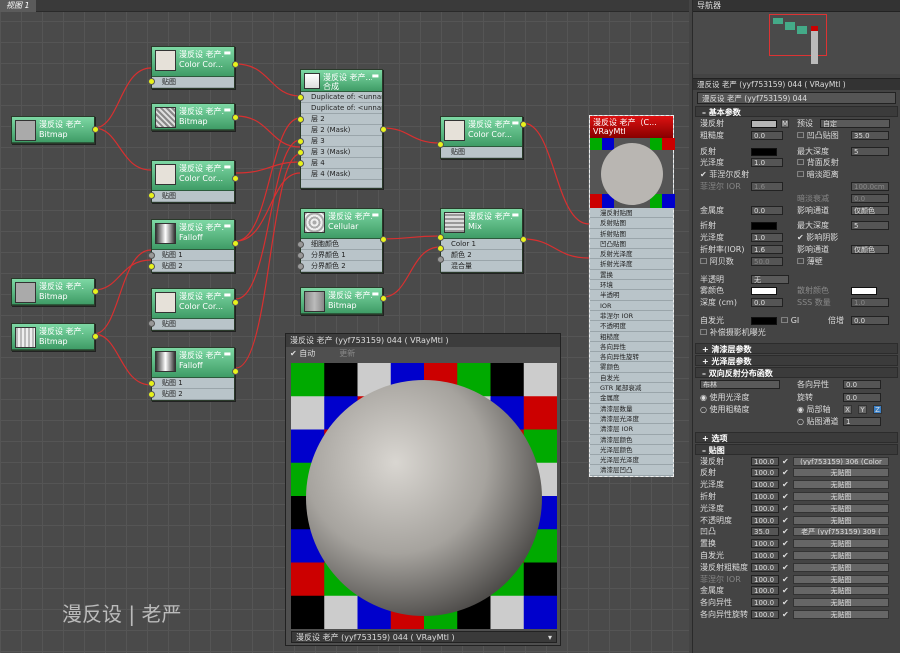 This screenshot has height=653, width=900. What do you see at coordinates (862, 398) in the screenshot?
I see `rotation-input: 0.0` at bounding box center [862, 398].